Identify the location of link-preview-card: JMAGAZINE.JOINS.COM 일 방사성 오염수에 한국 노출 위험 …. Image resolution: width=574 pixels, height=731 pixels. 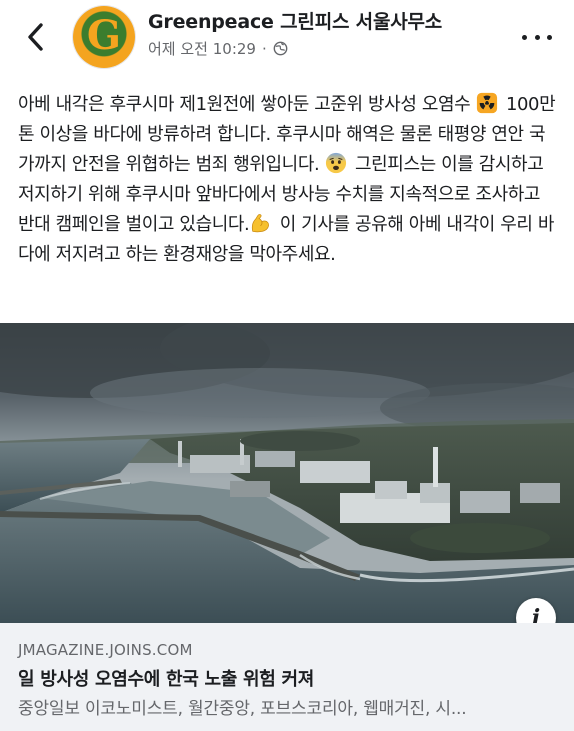
(287, 677).